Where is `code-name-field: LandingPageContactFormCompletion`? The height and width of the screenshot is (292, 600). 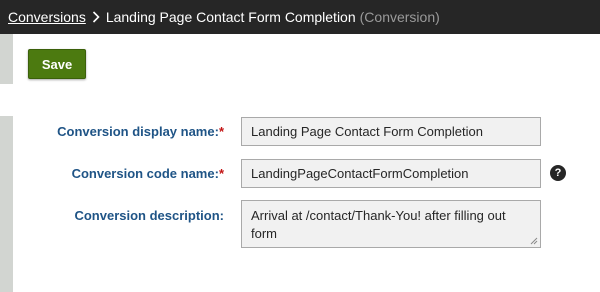 code-name-field: LandingPageContactFormCompletion is located at coordinates (391, 173).